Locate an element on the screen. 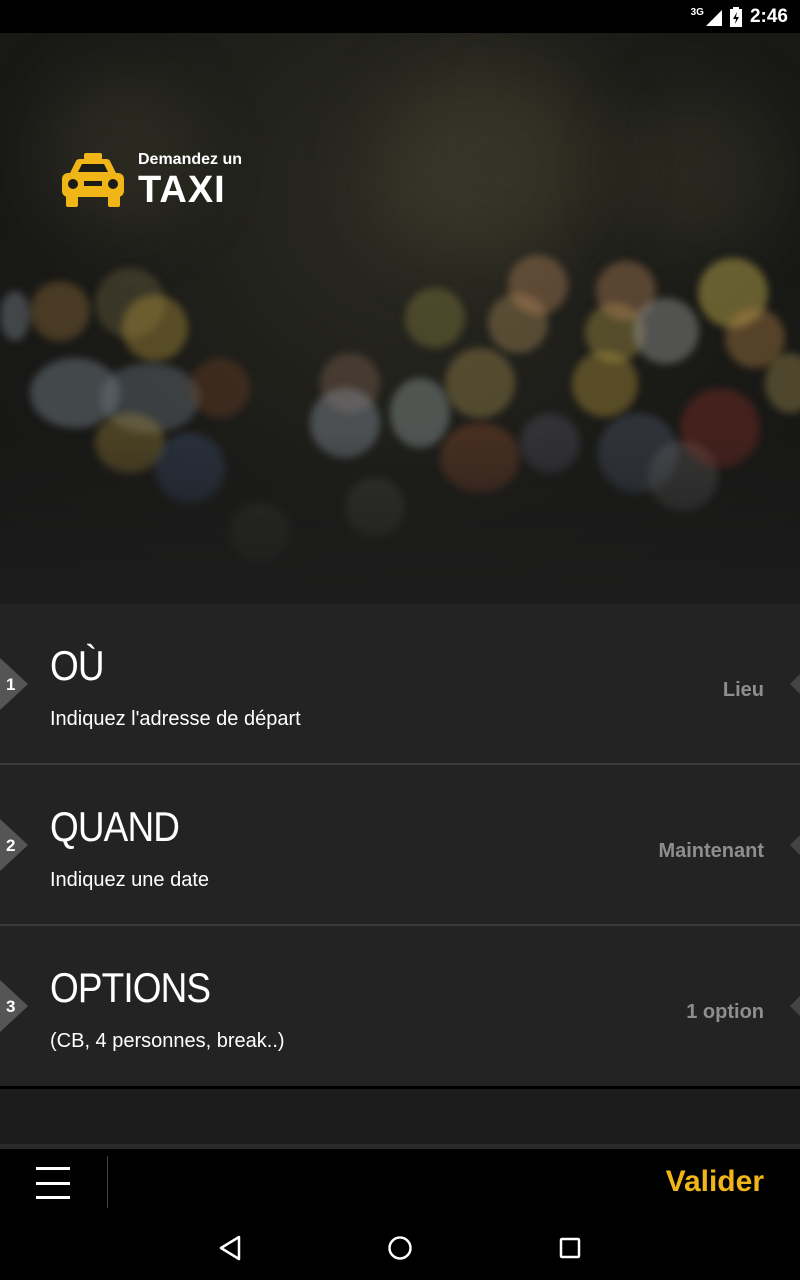 This screenshot has height=1280, width=800. taxi-icon is located at coordinates (93, 180).